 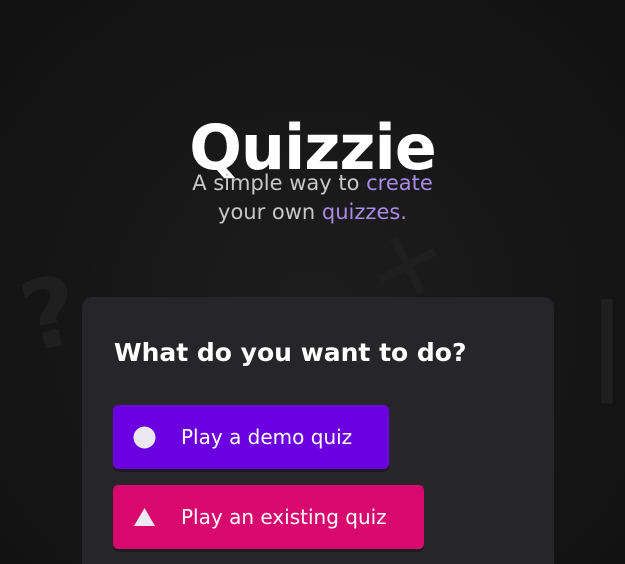 I want to click on play-existing-quiz-label: Play an existing quiz, so click(x=284, y=517).